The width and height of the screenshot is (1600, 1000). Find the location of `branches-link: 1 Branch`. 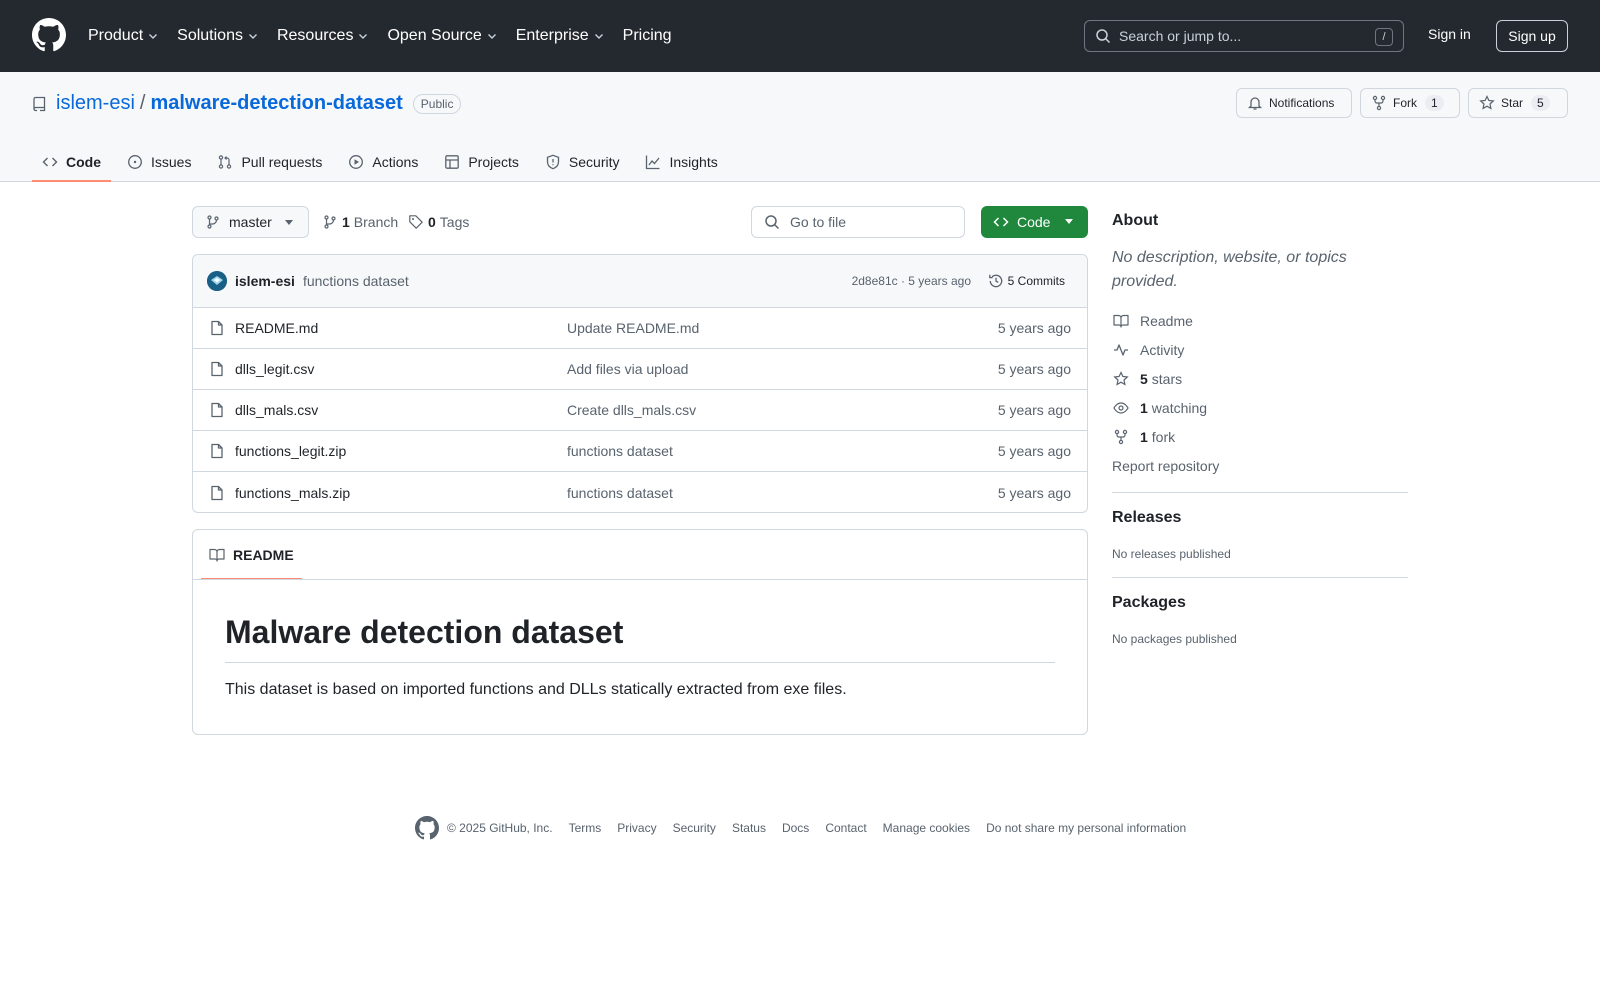

branches-link: 1 Branch is located at coordinates (360, 222).